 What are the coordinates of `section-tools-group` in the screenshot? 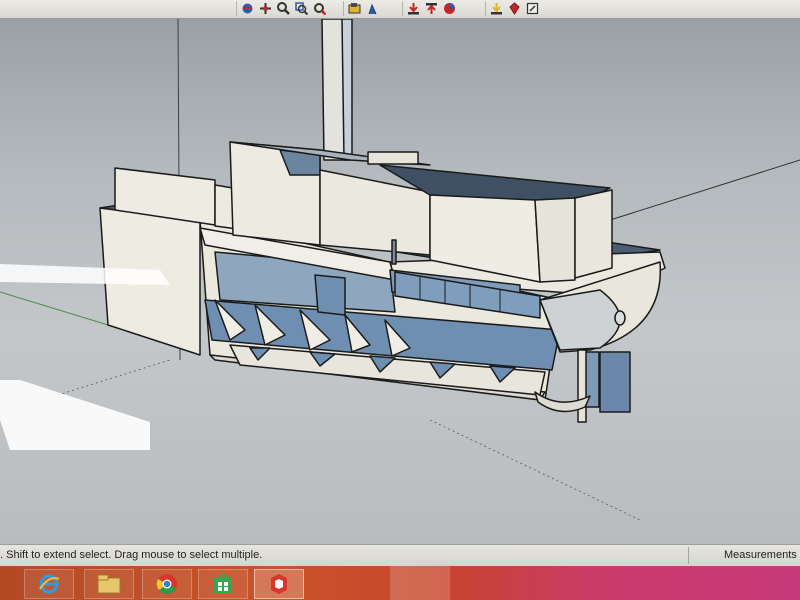 It's located at (363, 8).